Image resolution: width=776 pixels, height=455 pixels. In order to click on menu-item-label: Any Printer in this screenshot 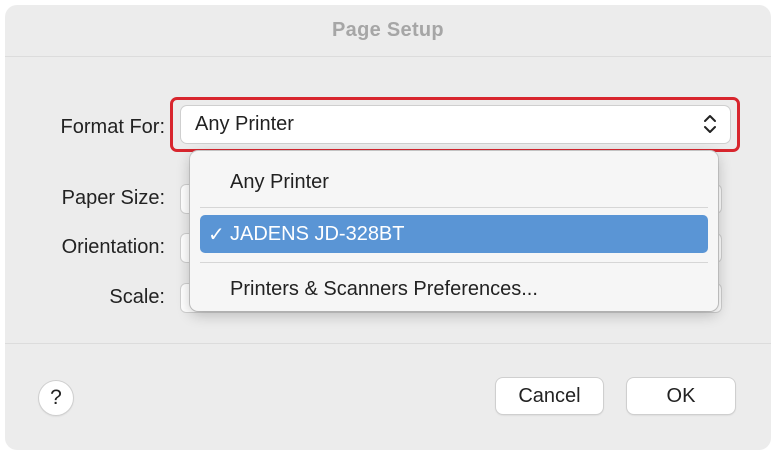, I will do `click(279, 181)`.